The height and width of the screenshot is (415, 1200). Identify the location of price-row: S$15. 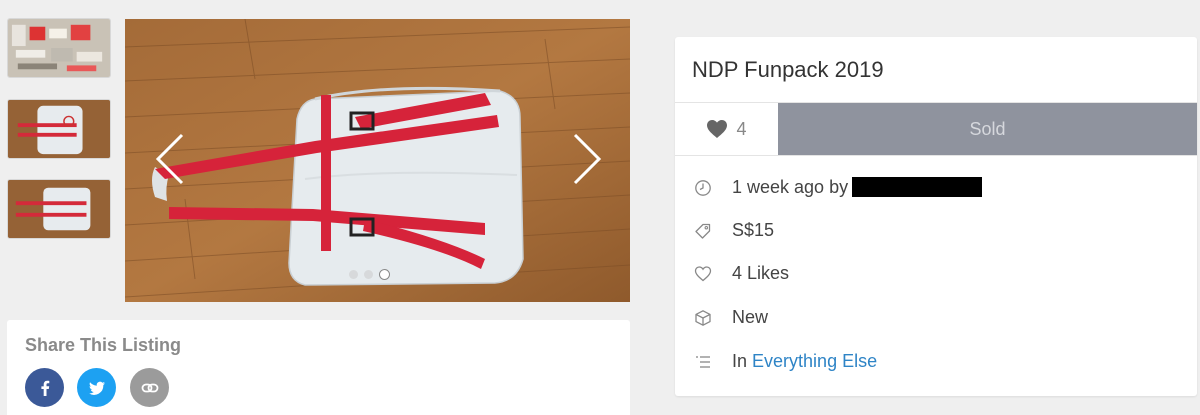
(733, 230).